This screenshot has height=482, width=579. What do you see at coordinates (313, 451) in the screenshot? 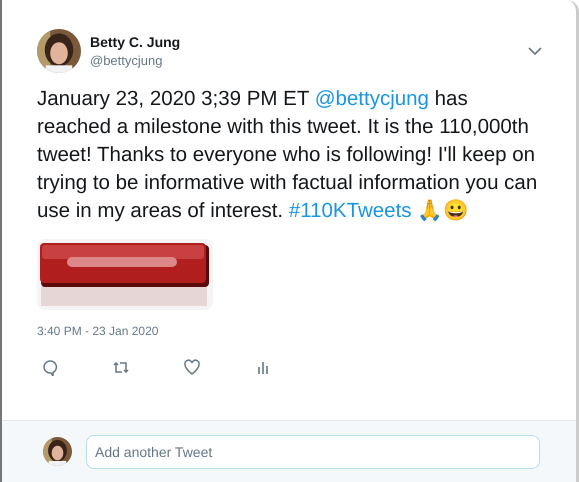
I see `reply-field: Add another Tweet` at bounding box center [313, 451].